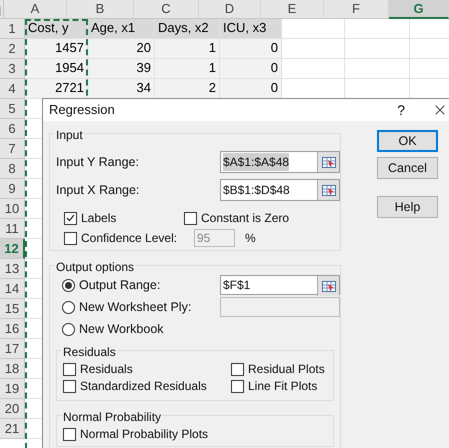  What do you see at coordinates (407, 168) in the screenshot?
I see `dialog-button: Cancel` at bounding box center [407, 168].